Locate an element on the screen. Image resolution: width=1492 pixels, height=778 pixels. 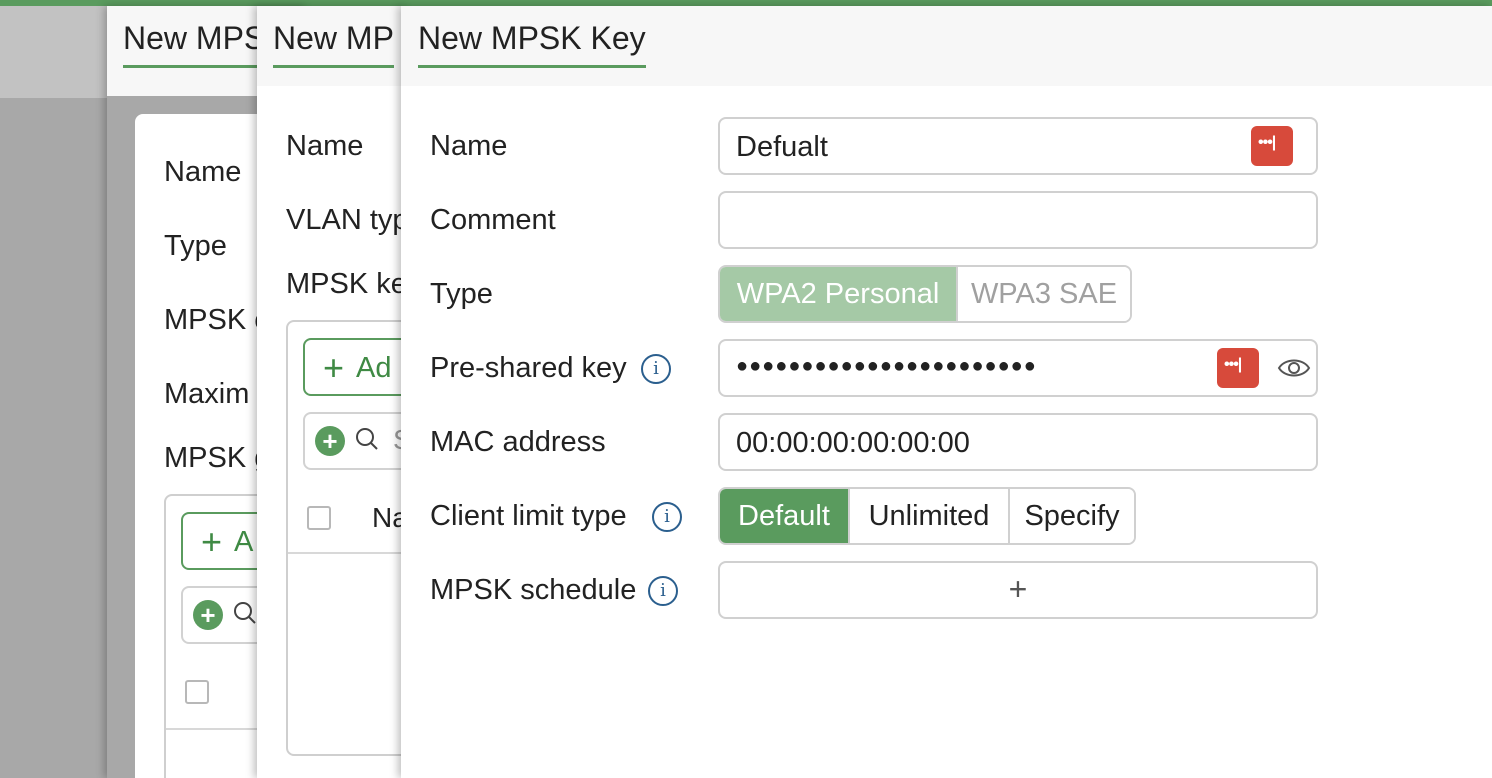
middle-select-all-checkbox is located at coordinates (319, 518).